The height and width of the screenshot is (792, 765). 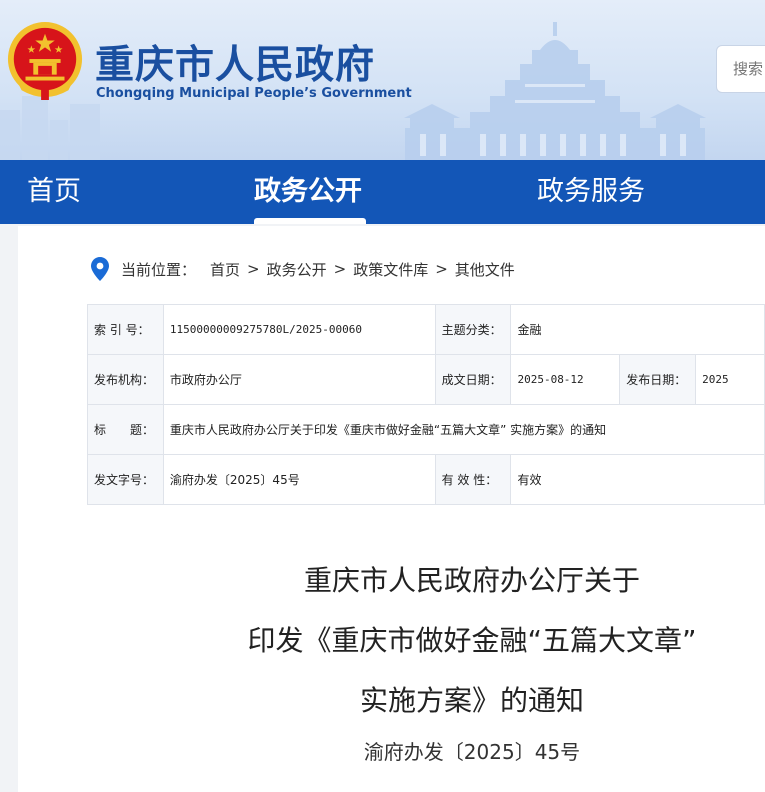 What do you see at coordinates (471, 700) in the screenshot?
I see `document-title-line: 实施方案》的通知` at bounding box center [471, 700].